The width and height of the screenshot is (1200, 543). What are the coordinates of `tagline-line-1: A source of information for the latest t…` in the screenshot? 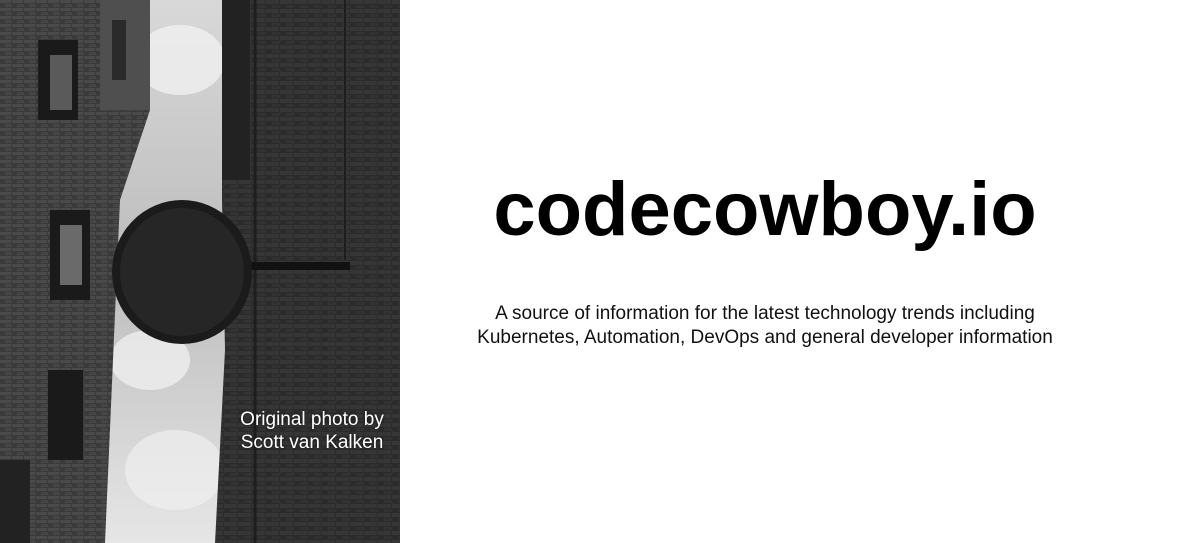 It's located at (765, 313).